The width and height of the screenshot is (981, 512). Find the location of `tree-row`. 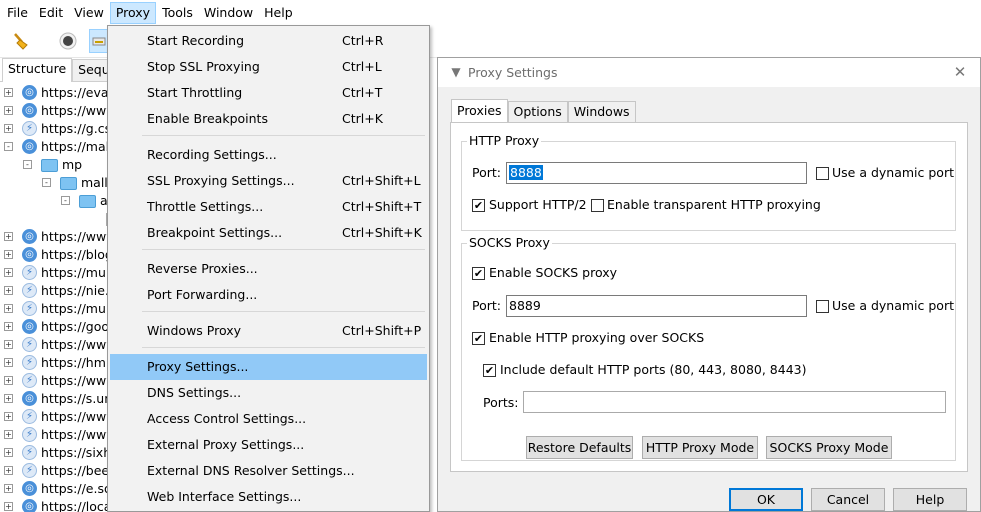

tree-row is located at coordinates (53, 219).